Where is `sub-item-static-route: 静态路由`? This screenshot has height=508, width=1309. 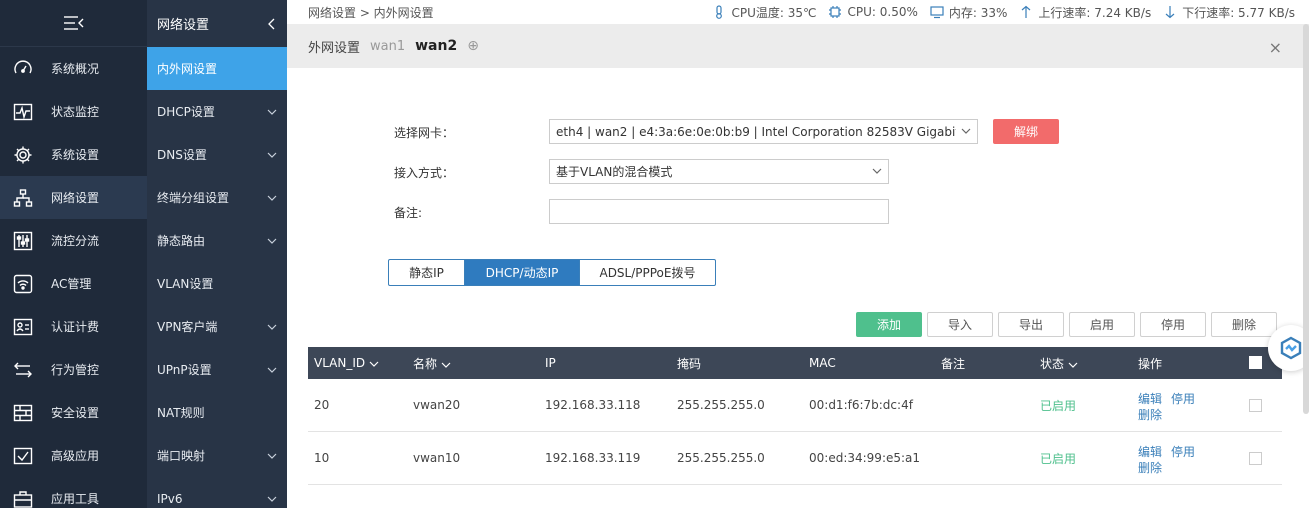 sub-item-static-route: 静态路由 is located at coordinates (217, 240).